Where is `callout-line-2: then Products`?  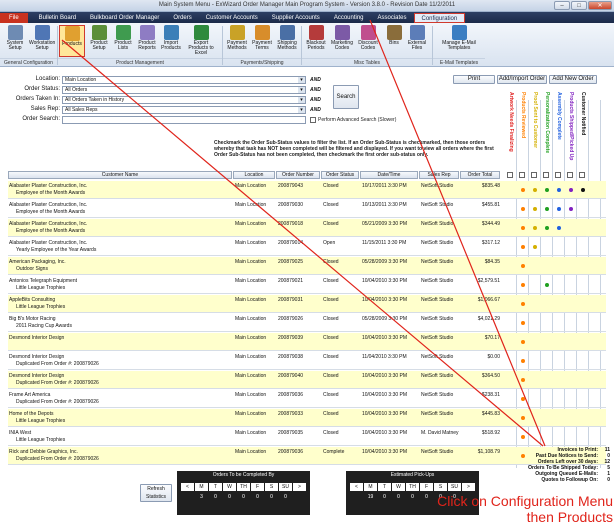
callout-line-2: then Products is located at coordinates (569, 517).